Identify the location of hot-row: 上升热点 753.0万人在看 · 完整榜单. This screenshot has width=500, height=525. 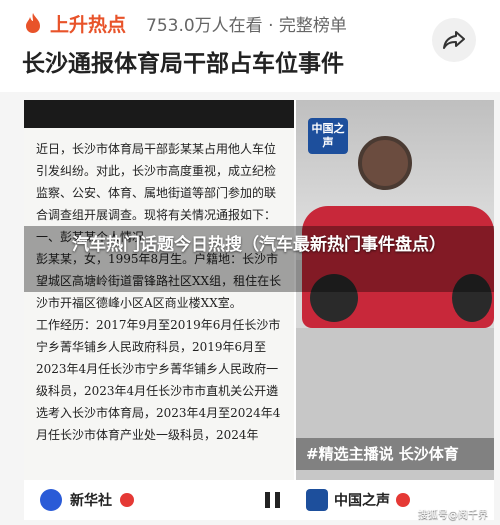
(185, 23).